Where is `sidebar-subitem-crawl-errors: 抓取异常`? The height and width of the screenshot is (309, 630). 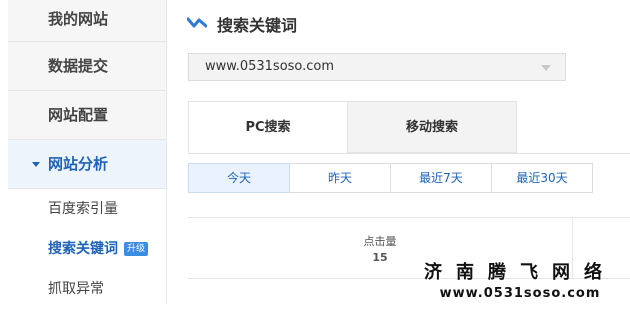
sidebar-subitem-crawl-errors: 抓取异常 is located at coordinates (87, 289).